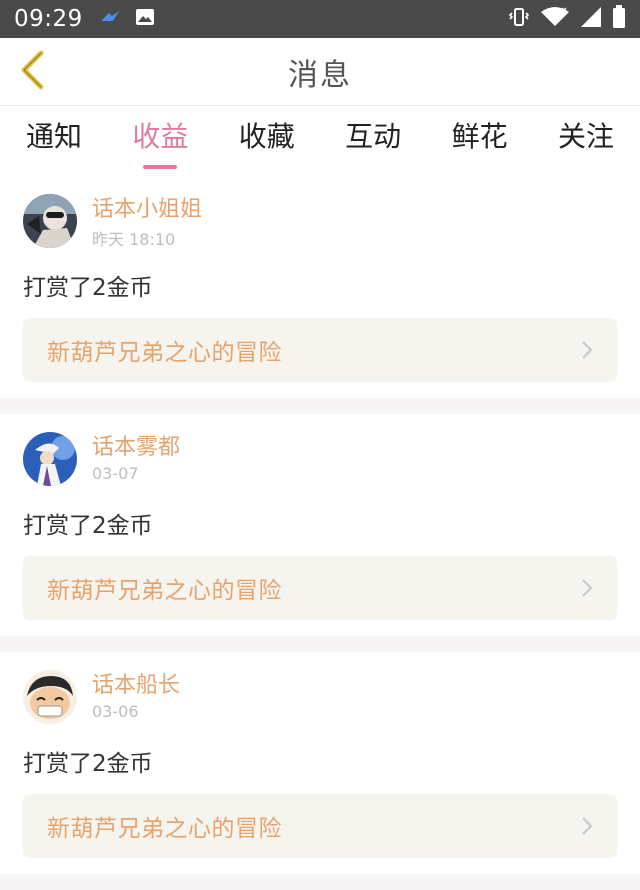  I want to click on image-notification-icon, so click(145, 19).